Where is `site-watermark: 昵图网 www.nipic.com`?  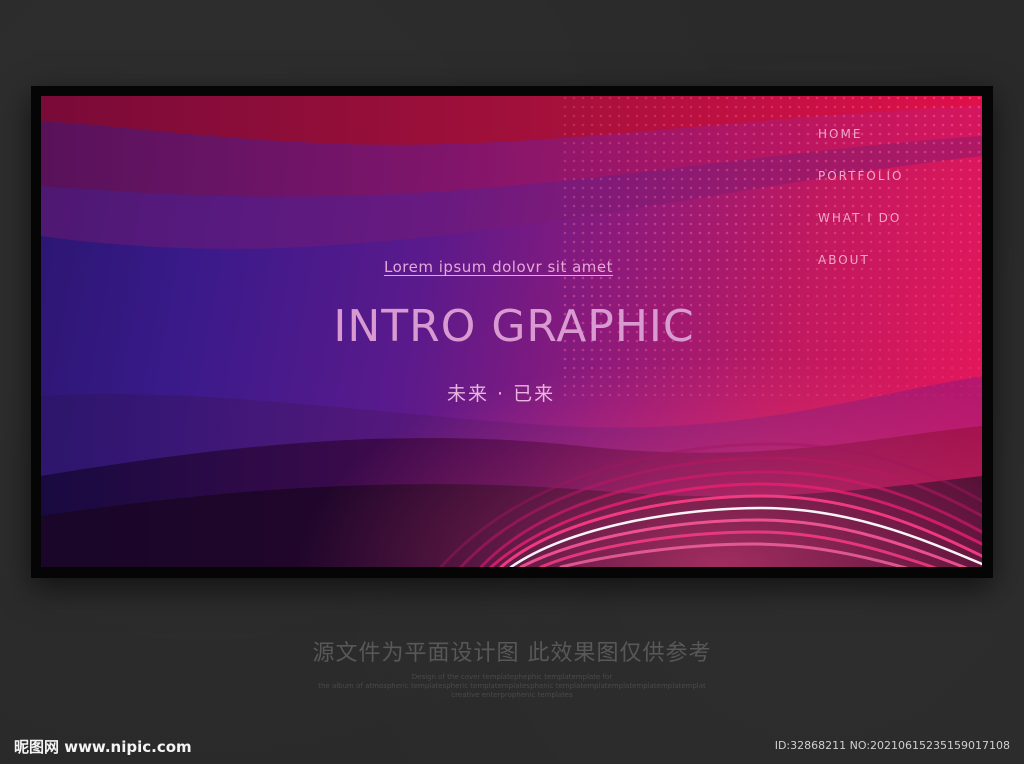 site-watermark: 昵图网 www.nipic.com is located at coordinates (103, 747).